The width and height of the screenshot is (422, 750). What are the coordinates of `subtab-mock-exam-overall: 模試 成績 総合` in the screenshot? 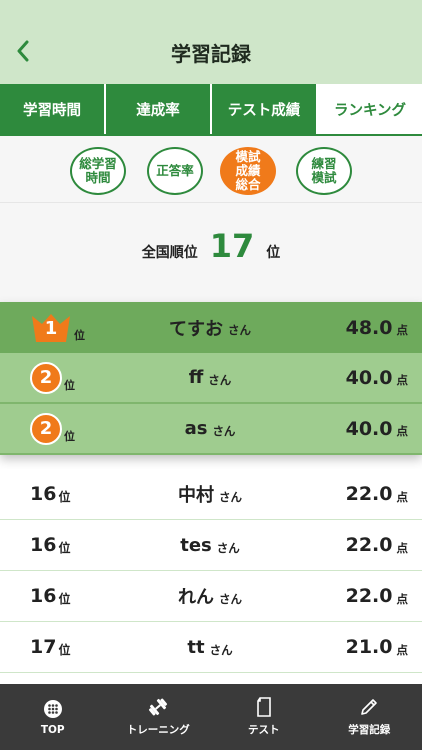 It's located at (248, 171).